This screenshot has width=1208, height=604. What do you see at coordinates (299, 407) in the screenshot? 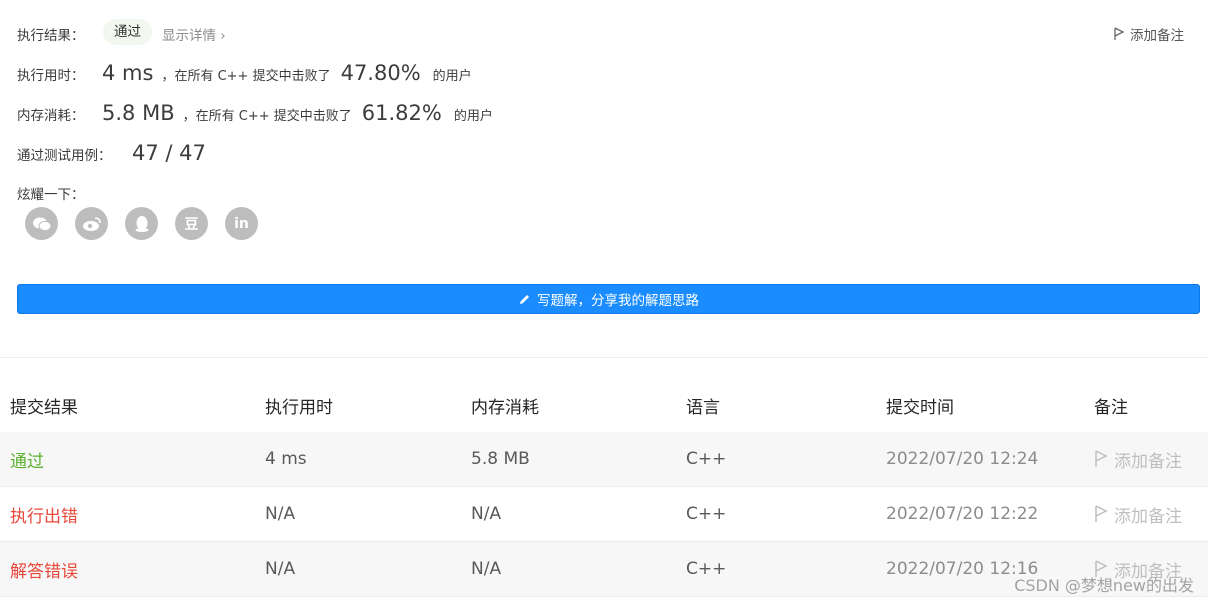
I see `header-runtime: 执行用时` at bounding box center [299, 407].